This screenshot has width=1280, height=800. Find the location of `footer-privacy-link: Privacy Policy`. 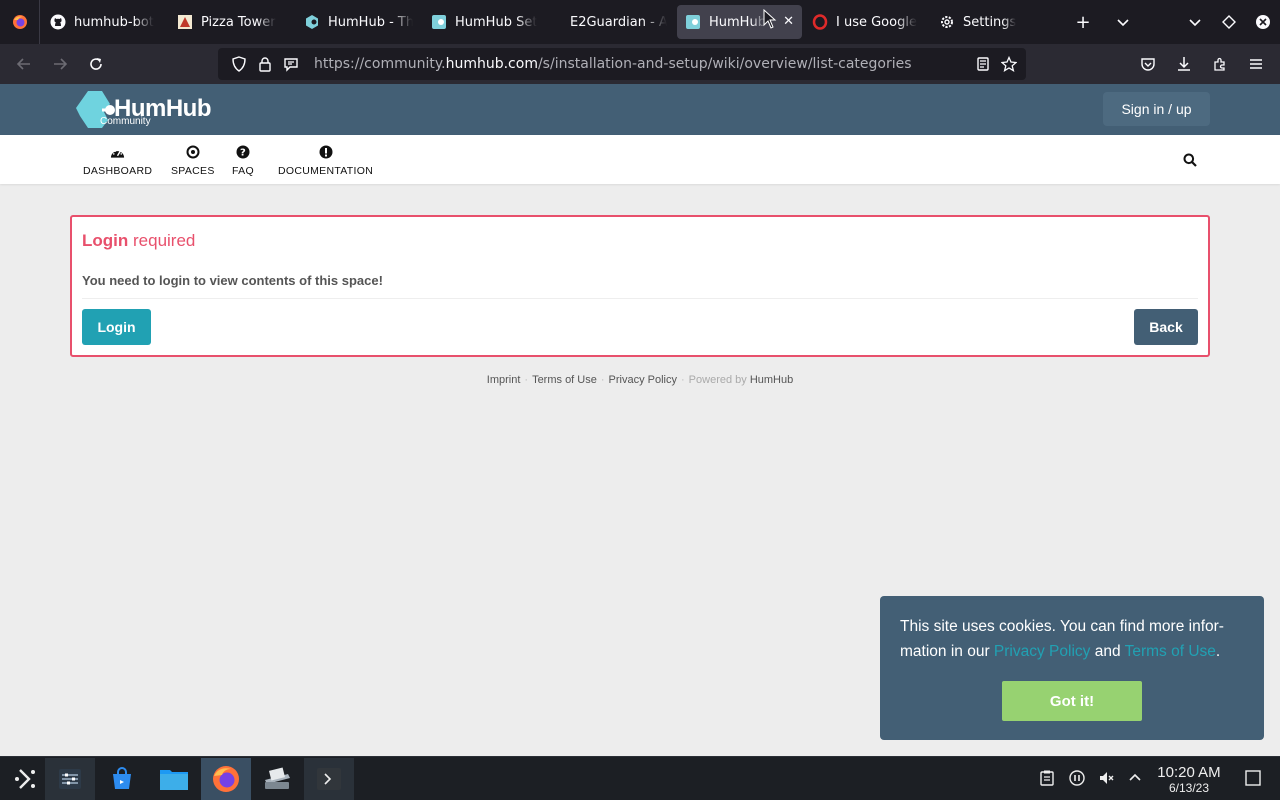

footer-privacy-link: Privacy Policy is located at coordinates (643, 380).